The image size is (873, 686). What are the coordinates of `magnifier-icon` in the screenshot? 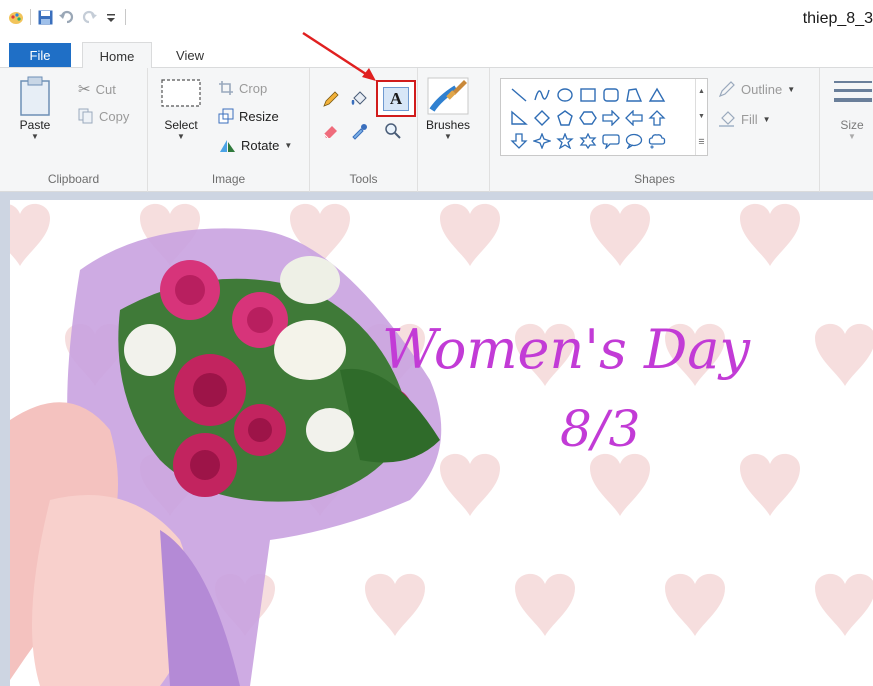 It's located at (393, 131).